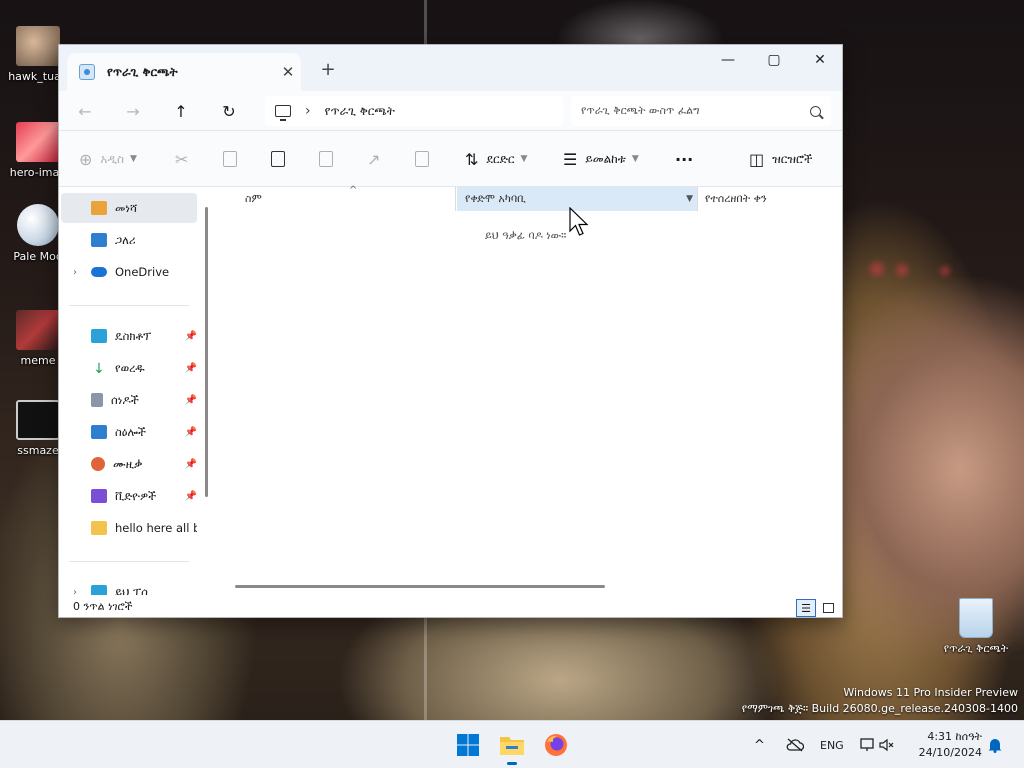 Image resolution: width=1024 pixels, height=768 pixels. I want to click on trash-icon, so click(422, 159).